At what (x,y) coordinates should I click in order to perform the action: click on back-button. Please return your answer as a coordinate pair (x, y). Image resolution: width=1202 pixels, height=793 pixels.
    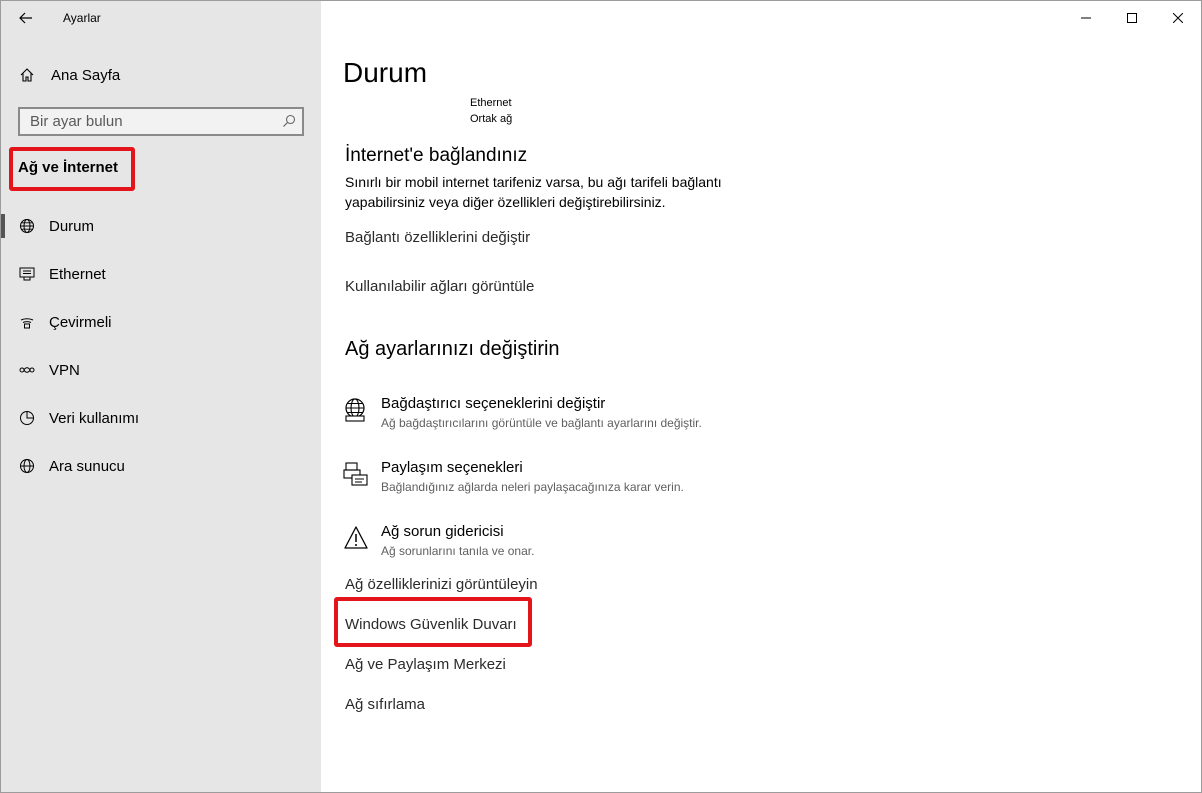
    Looking at the image, I should click on (26, 18).